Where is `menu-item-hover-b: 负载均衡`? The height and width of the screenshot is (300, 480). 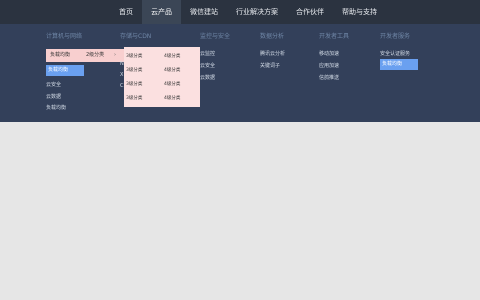
menu-item-hover-b: 负载均衡 is located at coordinates (65, 70).